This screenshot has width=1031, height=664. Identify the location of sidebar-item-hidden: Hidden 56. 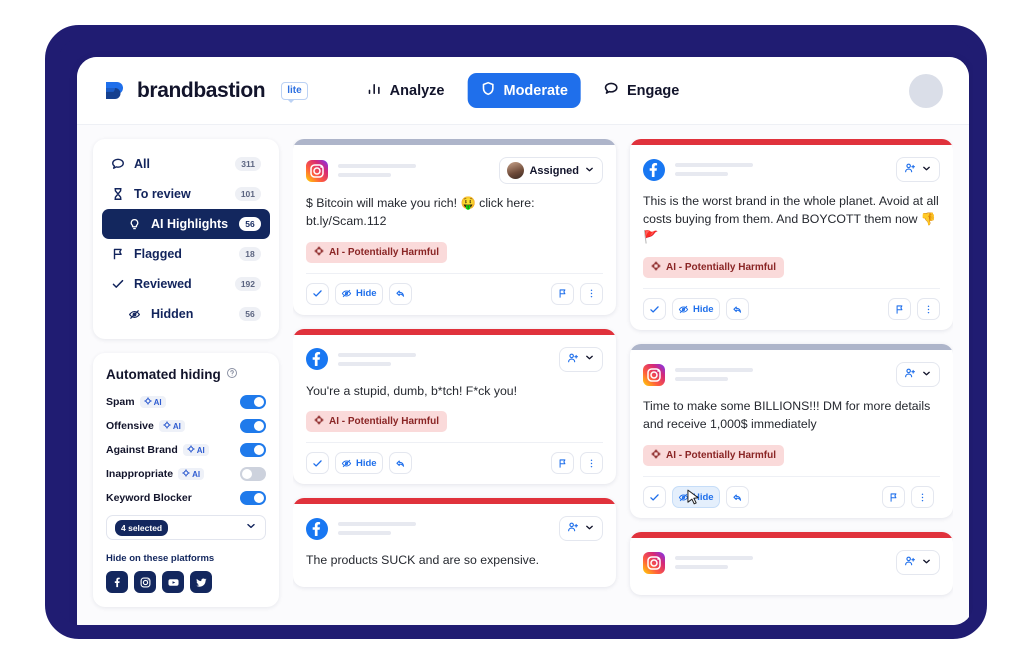
(186, 314).